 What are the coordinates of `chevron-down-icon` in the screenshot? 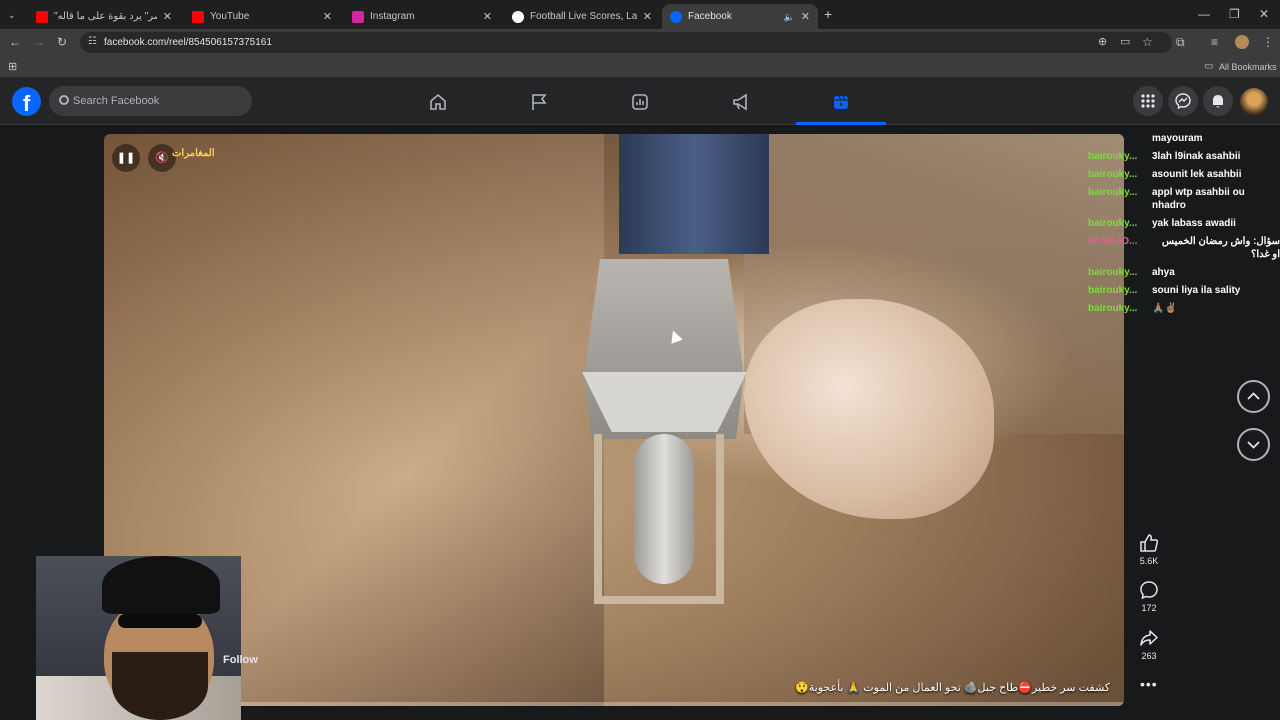 It's located at (1253, 445).